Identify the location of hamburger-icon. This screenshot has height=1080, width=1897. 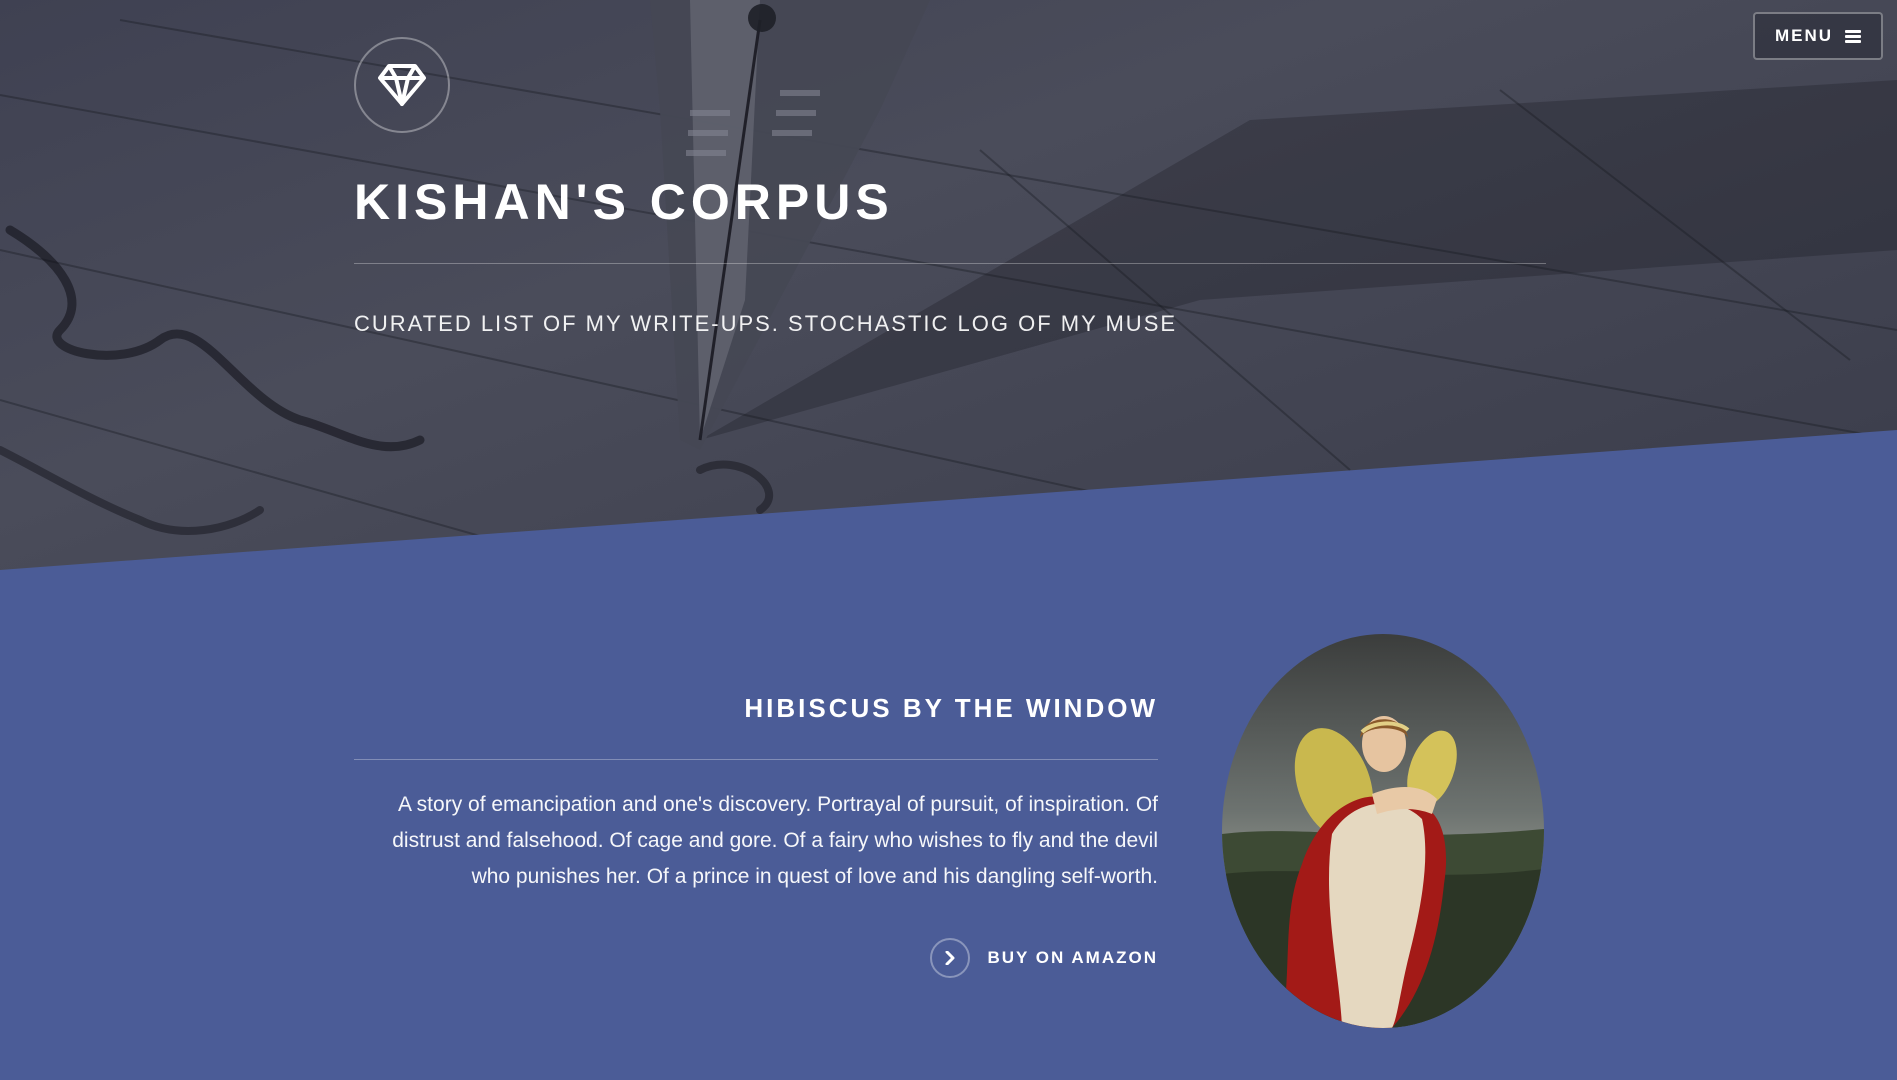
(1853, 36).